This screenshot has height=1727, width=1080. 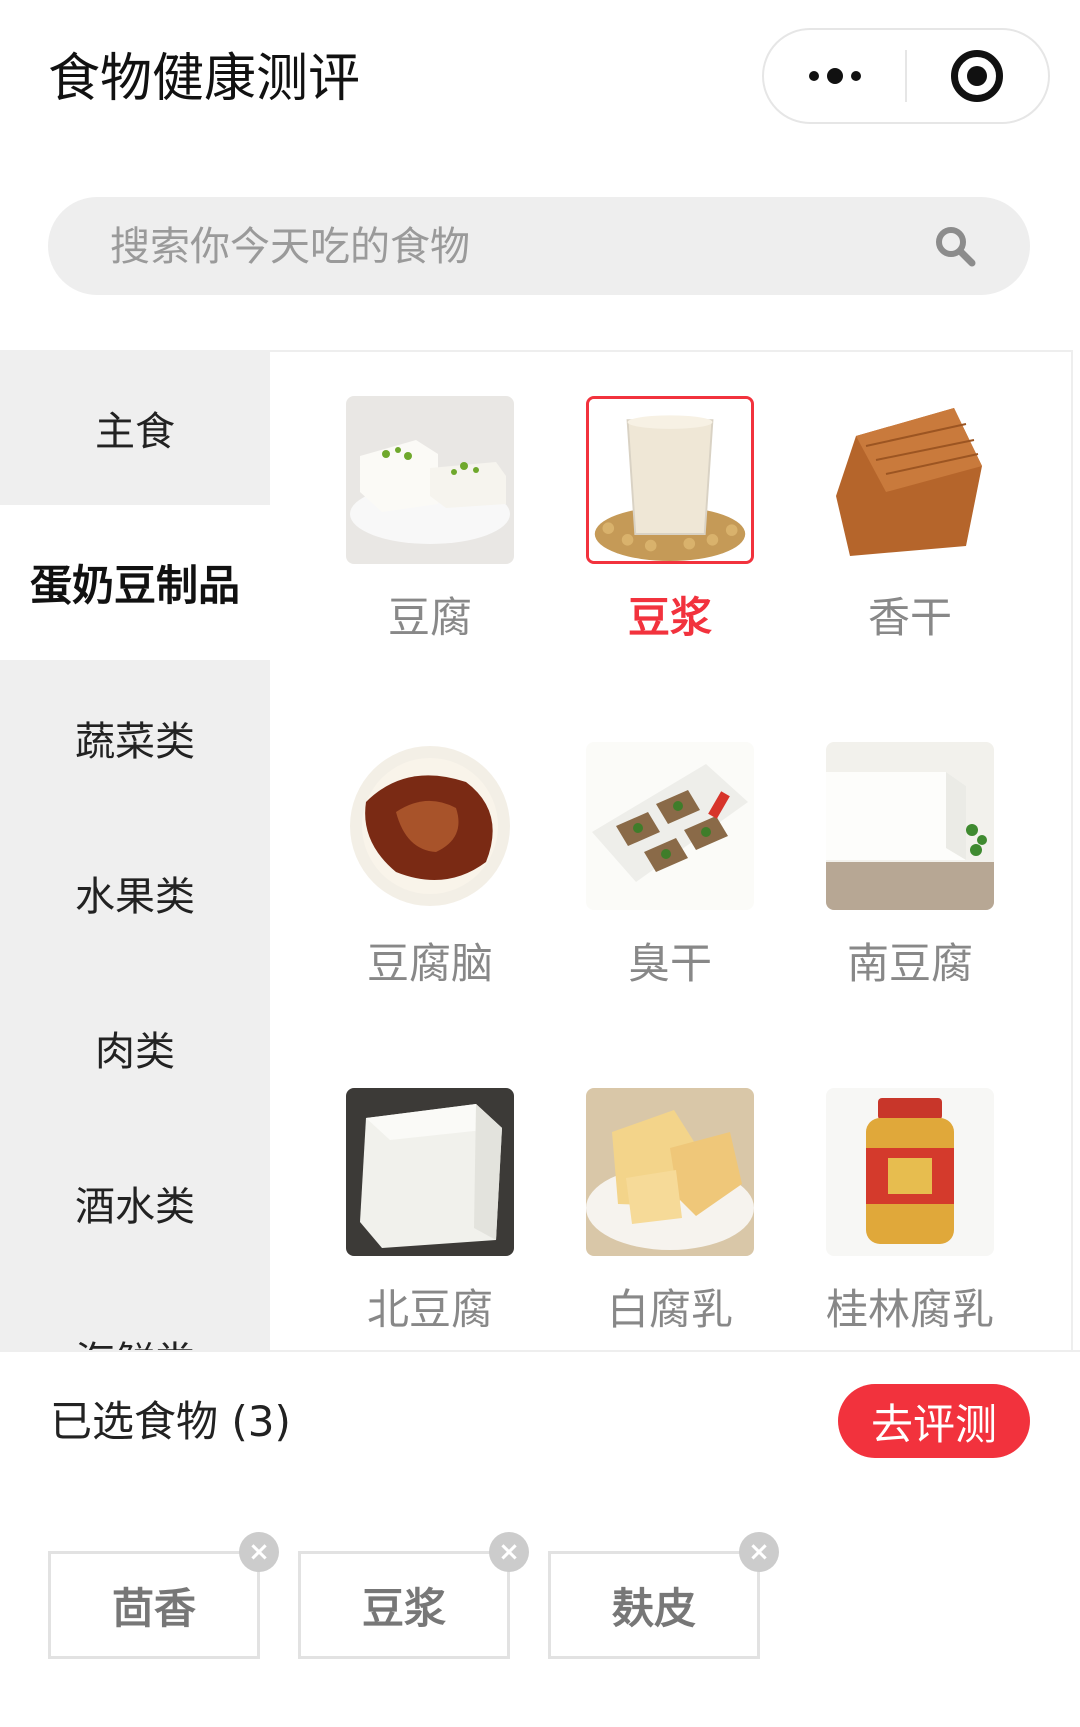 I want to click on food-item-soft-tofu: 南豆腐, so click(x=910, y=867).